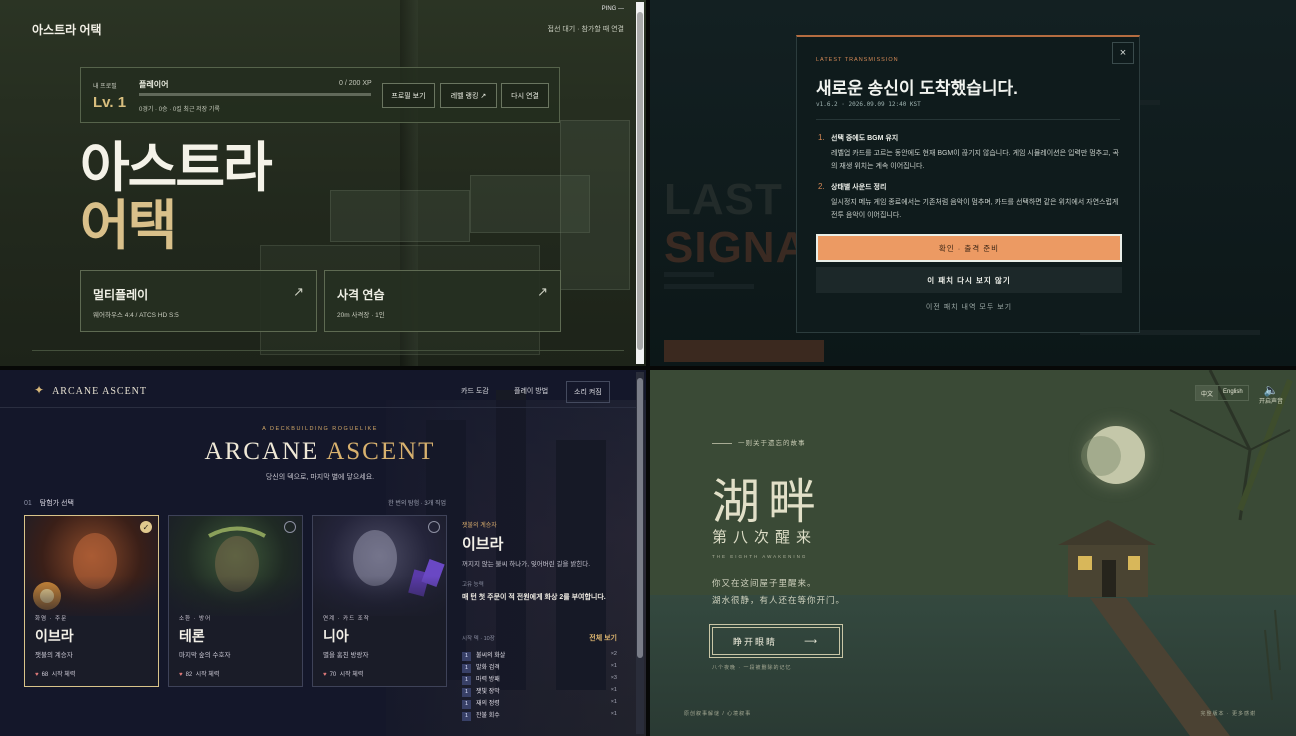 The width and height of the screenshot is (1296, 736). I want to click on hero-title: 아스트라 어택, so click(176, 196).